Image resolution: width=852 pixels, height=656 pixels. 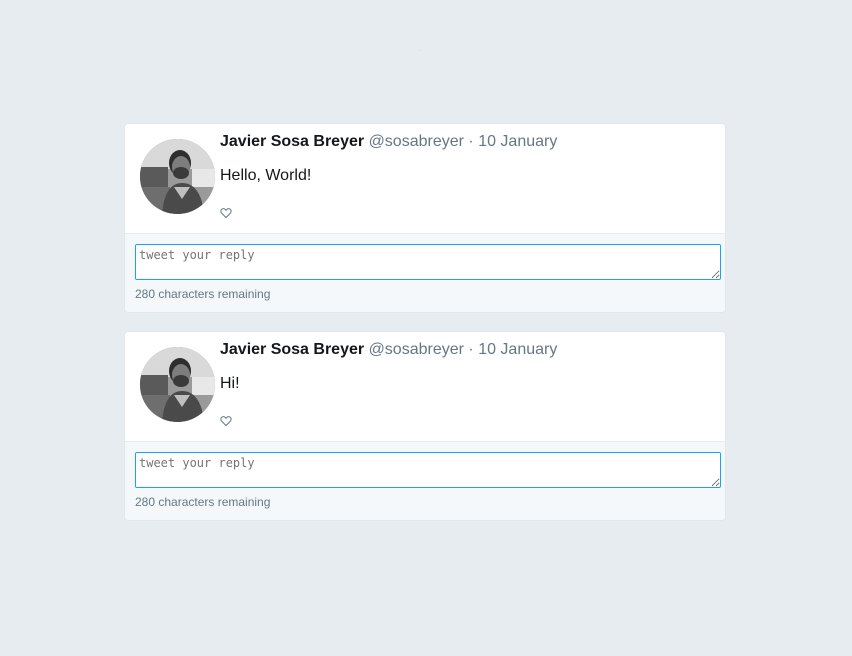 What do you see at coordinates (230, 383) in the screenshot?
I see `tweet-text: Hi!` at bounding box center [230, 383].